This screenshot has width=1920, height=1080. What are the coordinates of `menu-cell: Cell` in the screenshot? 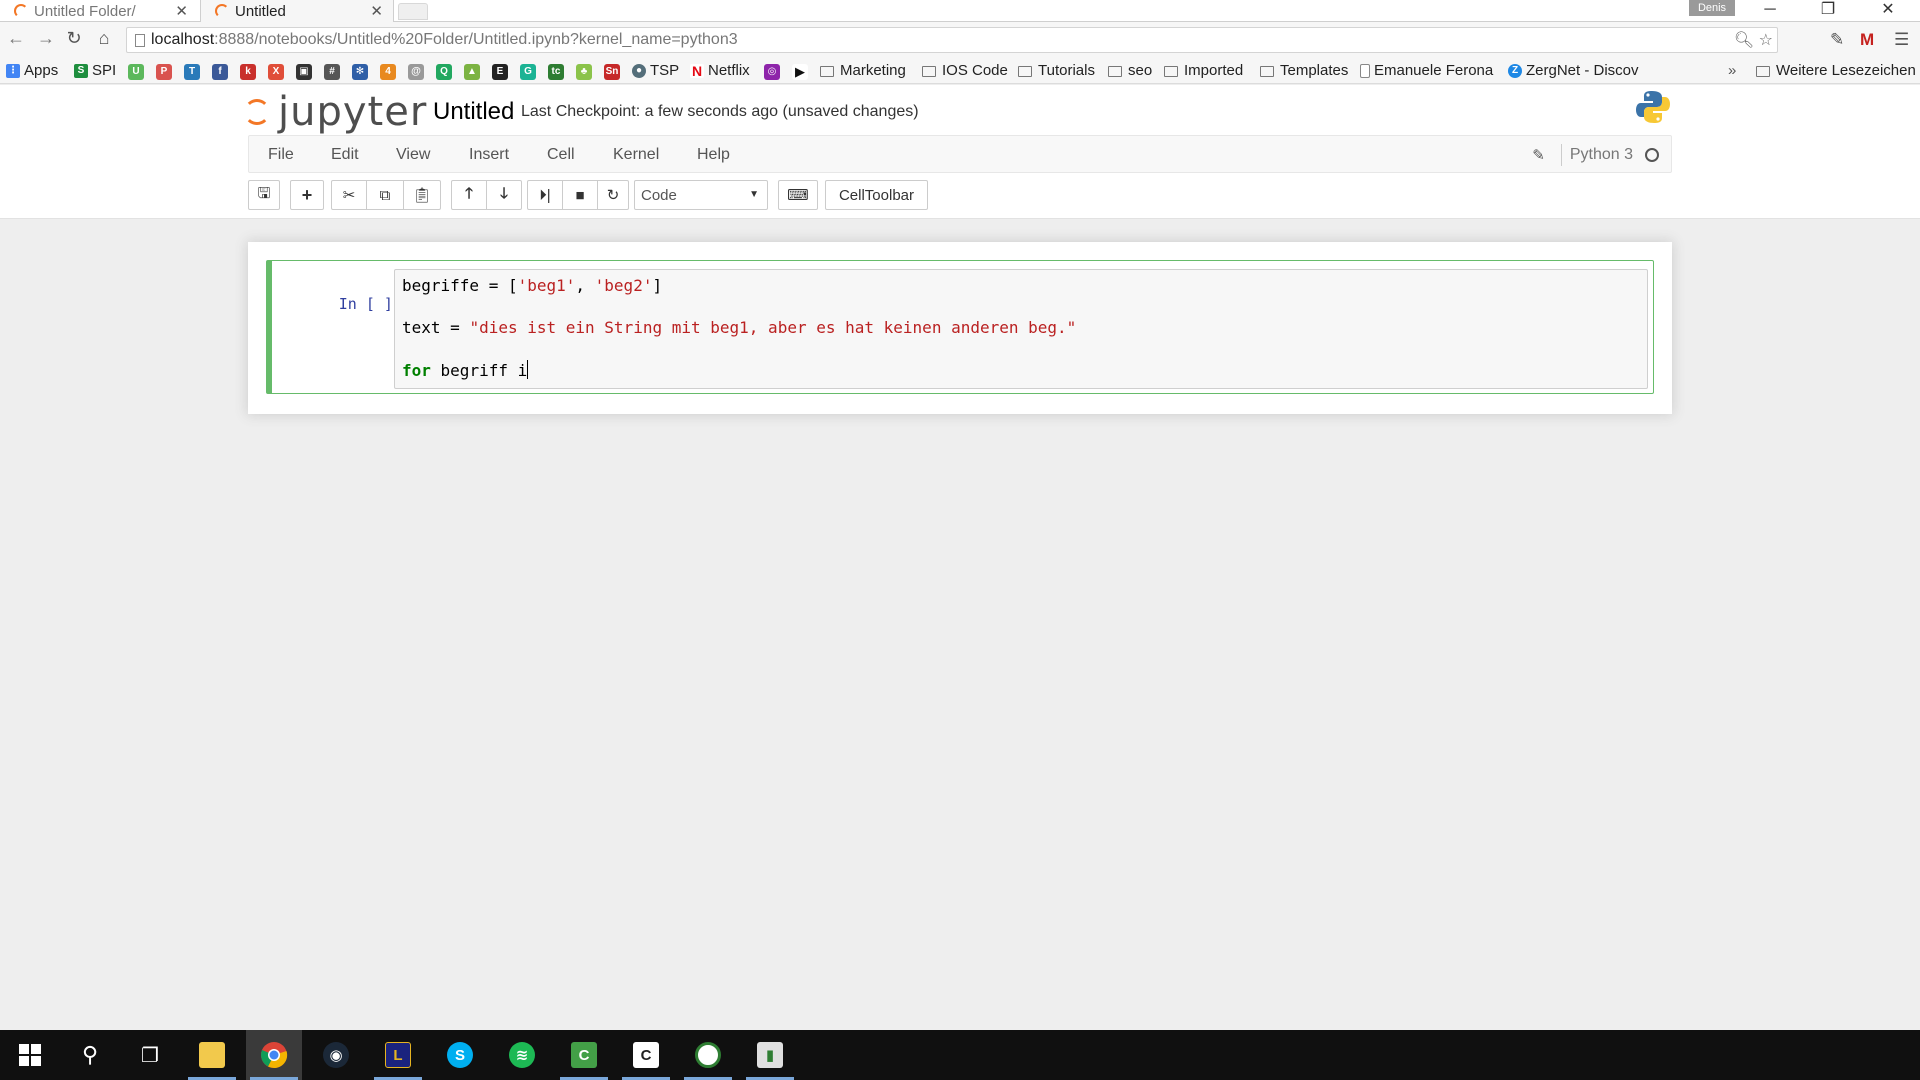 It's located at (561, 155).